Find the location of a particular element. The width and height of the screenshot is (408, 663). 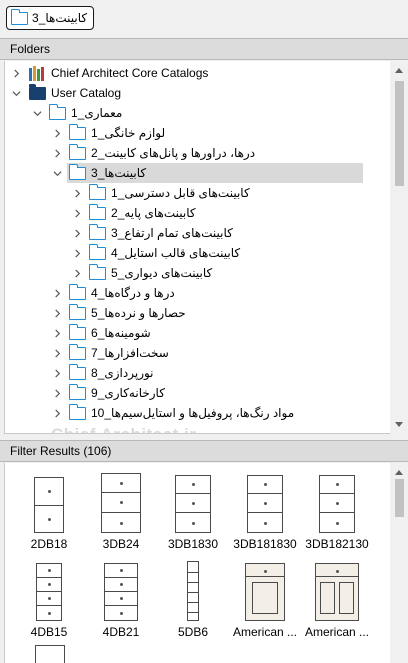

tree-item-label: درها و درگاه‌ها_4 is located at coordinates (133, 293).